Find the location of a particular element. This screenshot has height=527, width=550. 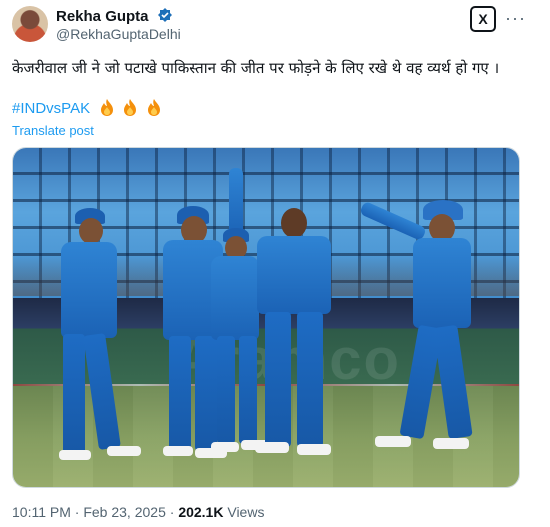

views-count: 202.1K is located at coordinates (200, 512).